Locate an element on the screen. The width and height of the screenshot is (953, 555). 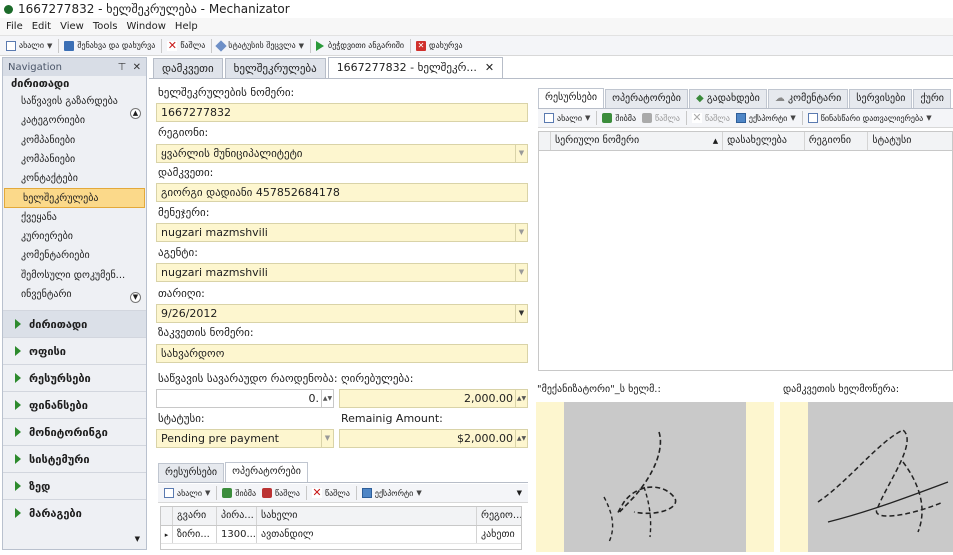
tab-customer: დამკვეთი is located at coordinates (188, 68).